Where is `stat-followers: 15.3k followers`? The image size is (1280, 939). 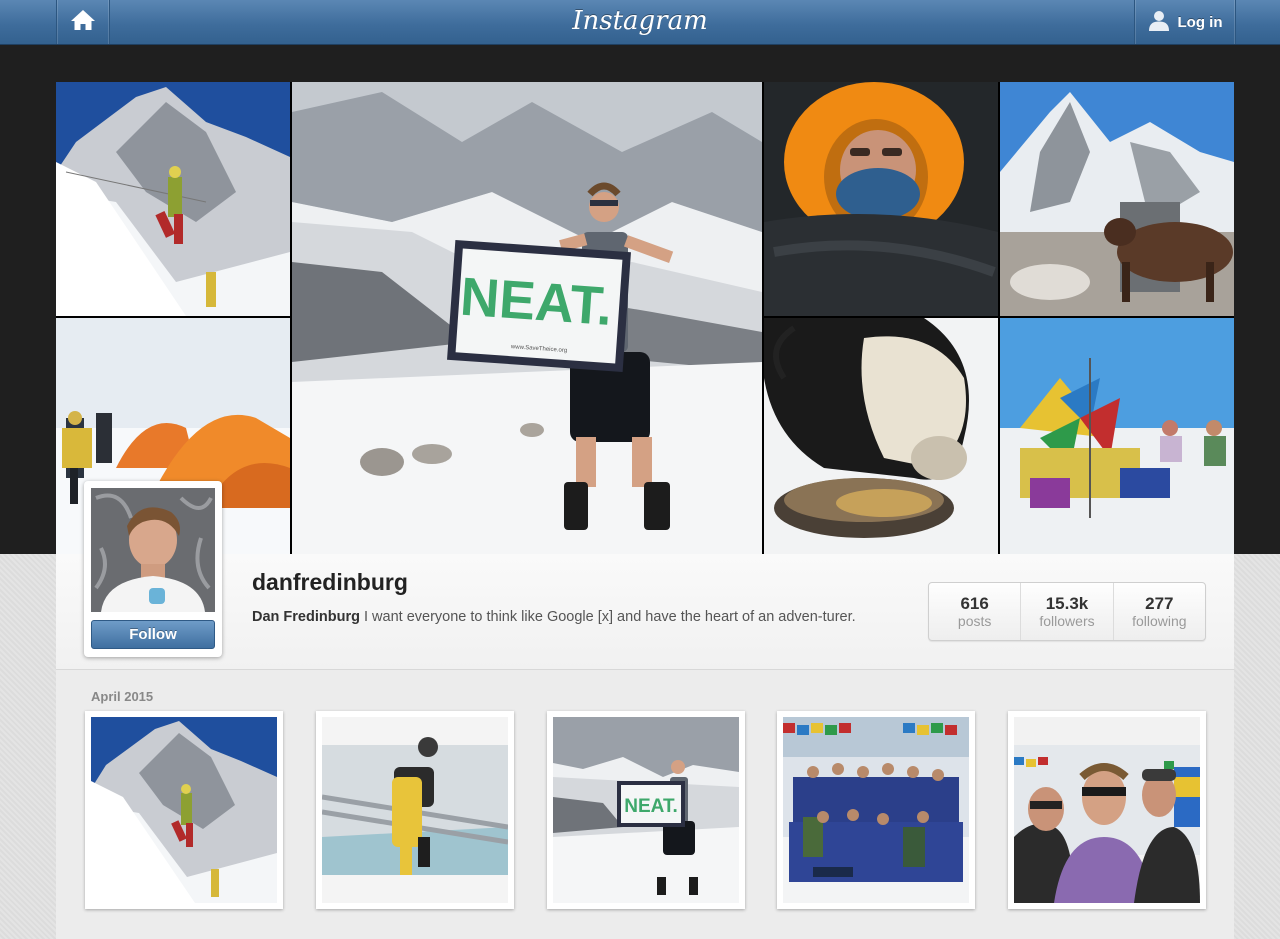 stat-followers: 15.3k followers is located at coordinates (1066, 611).